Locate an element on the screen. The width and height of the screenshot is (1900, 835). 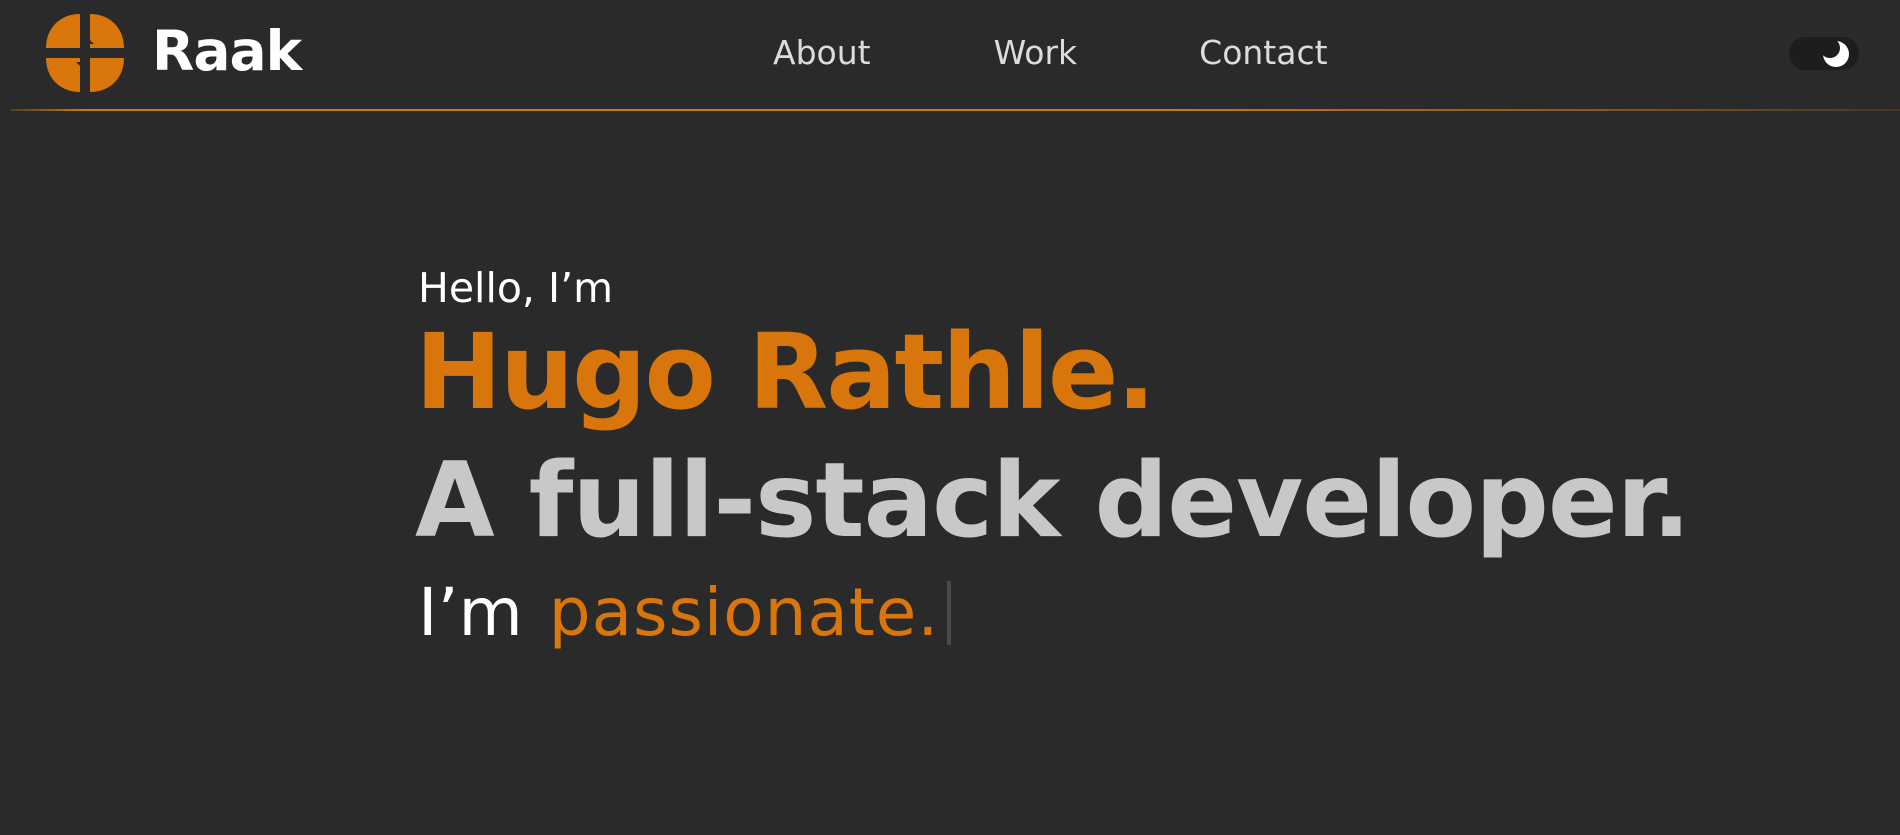
navbar: Raak About Work Contact is located at coordinates (950, 55).